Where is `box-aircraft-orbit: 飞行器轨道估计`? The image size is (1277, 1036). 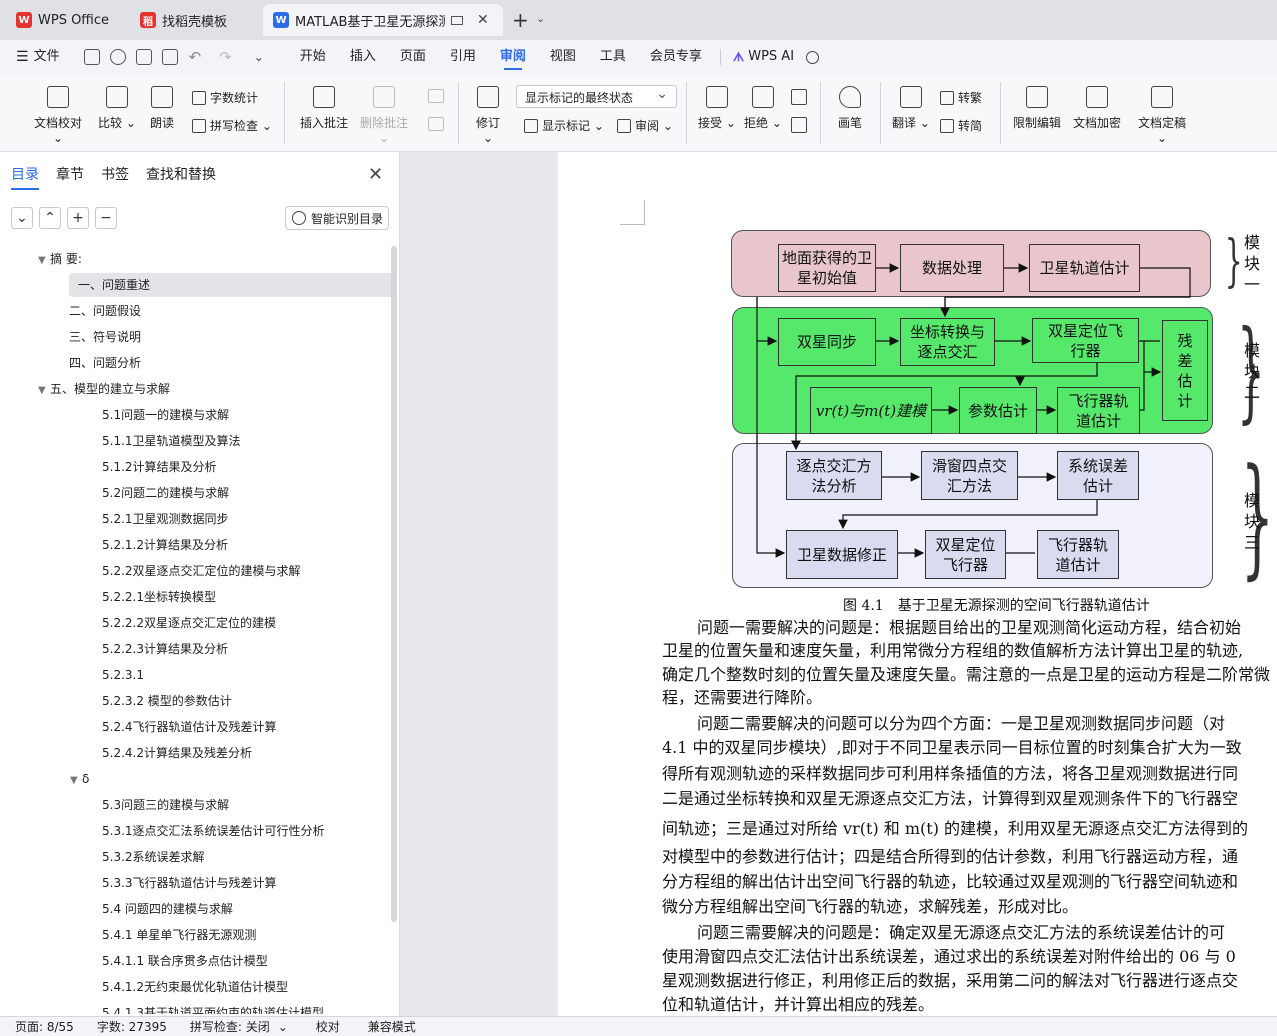 box-aircraft-orbit: 飞行器轨道估计 is located at coordinates (1098, 410).